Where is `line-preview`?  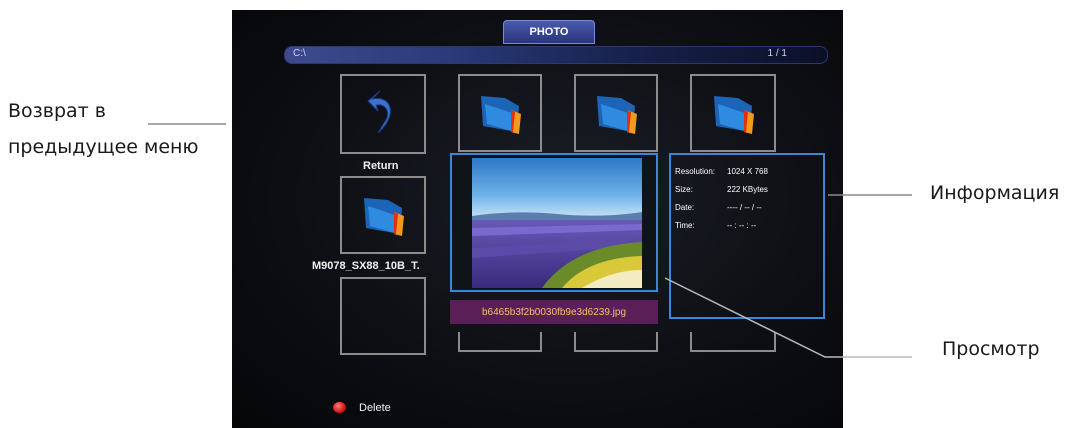 line-preview is located at coordinates (788, 317).